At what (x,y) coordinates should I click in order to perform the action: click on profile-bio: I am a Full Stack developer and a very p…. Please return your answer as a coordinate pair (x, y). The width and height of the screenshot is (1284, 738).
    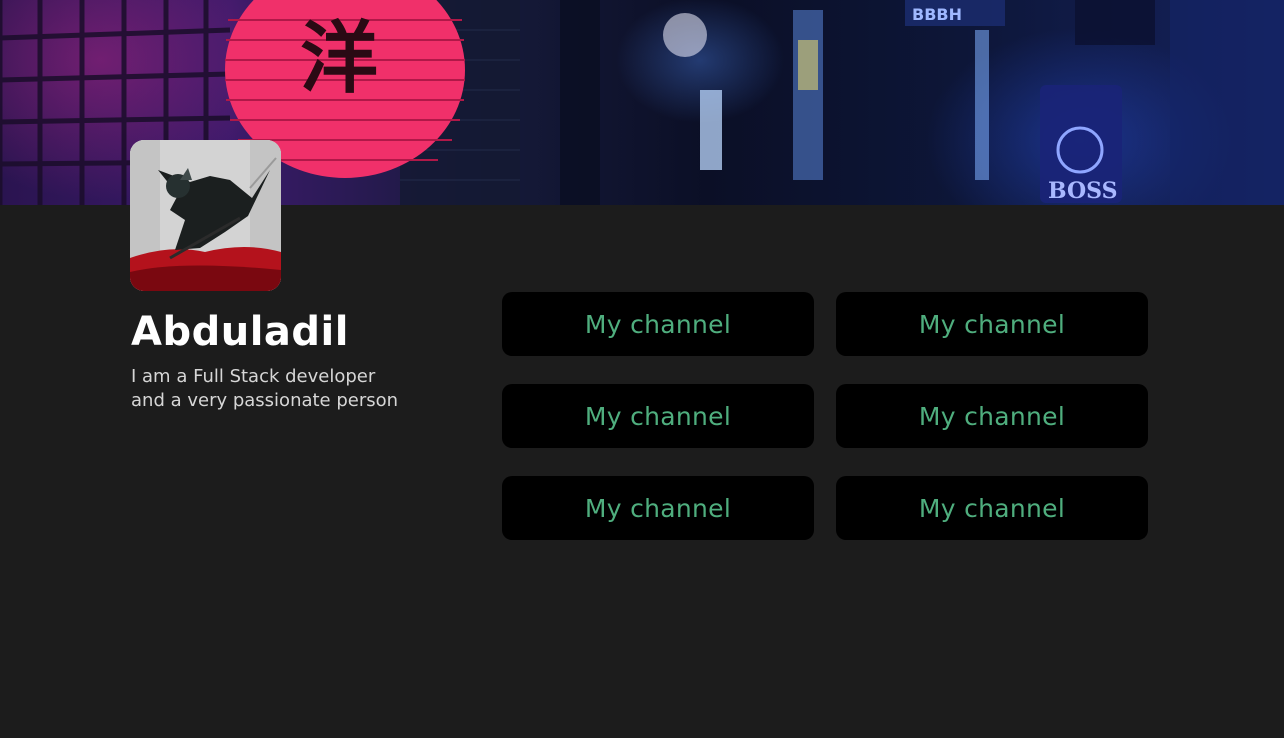
    Looking at the image, I should click on (291, 389).